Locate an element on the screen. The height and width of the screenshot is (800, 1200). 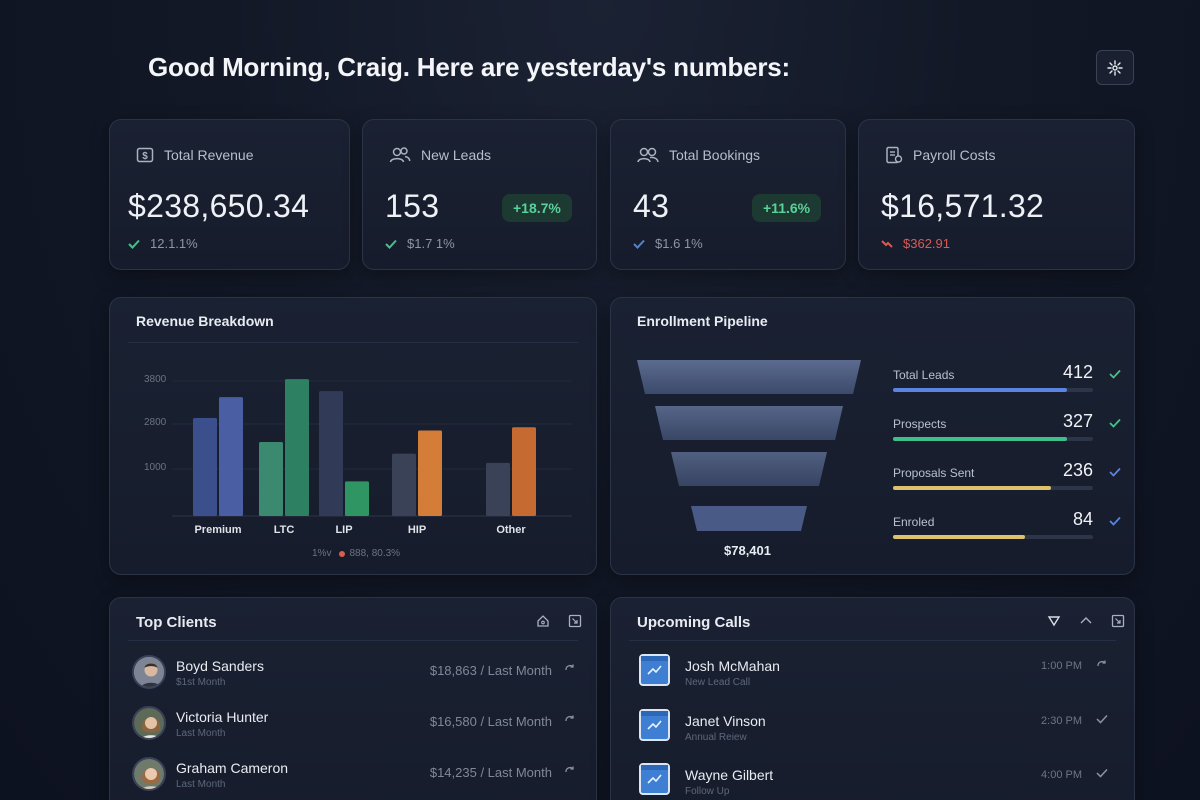
kpi-label: Payroll Costs is located at coordinates (954, 155).